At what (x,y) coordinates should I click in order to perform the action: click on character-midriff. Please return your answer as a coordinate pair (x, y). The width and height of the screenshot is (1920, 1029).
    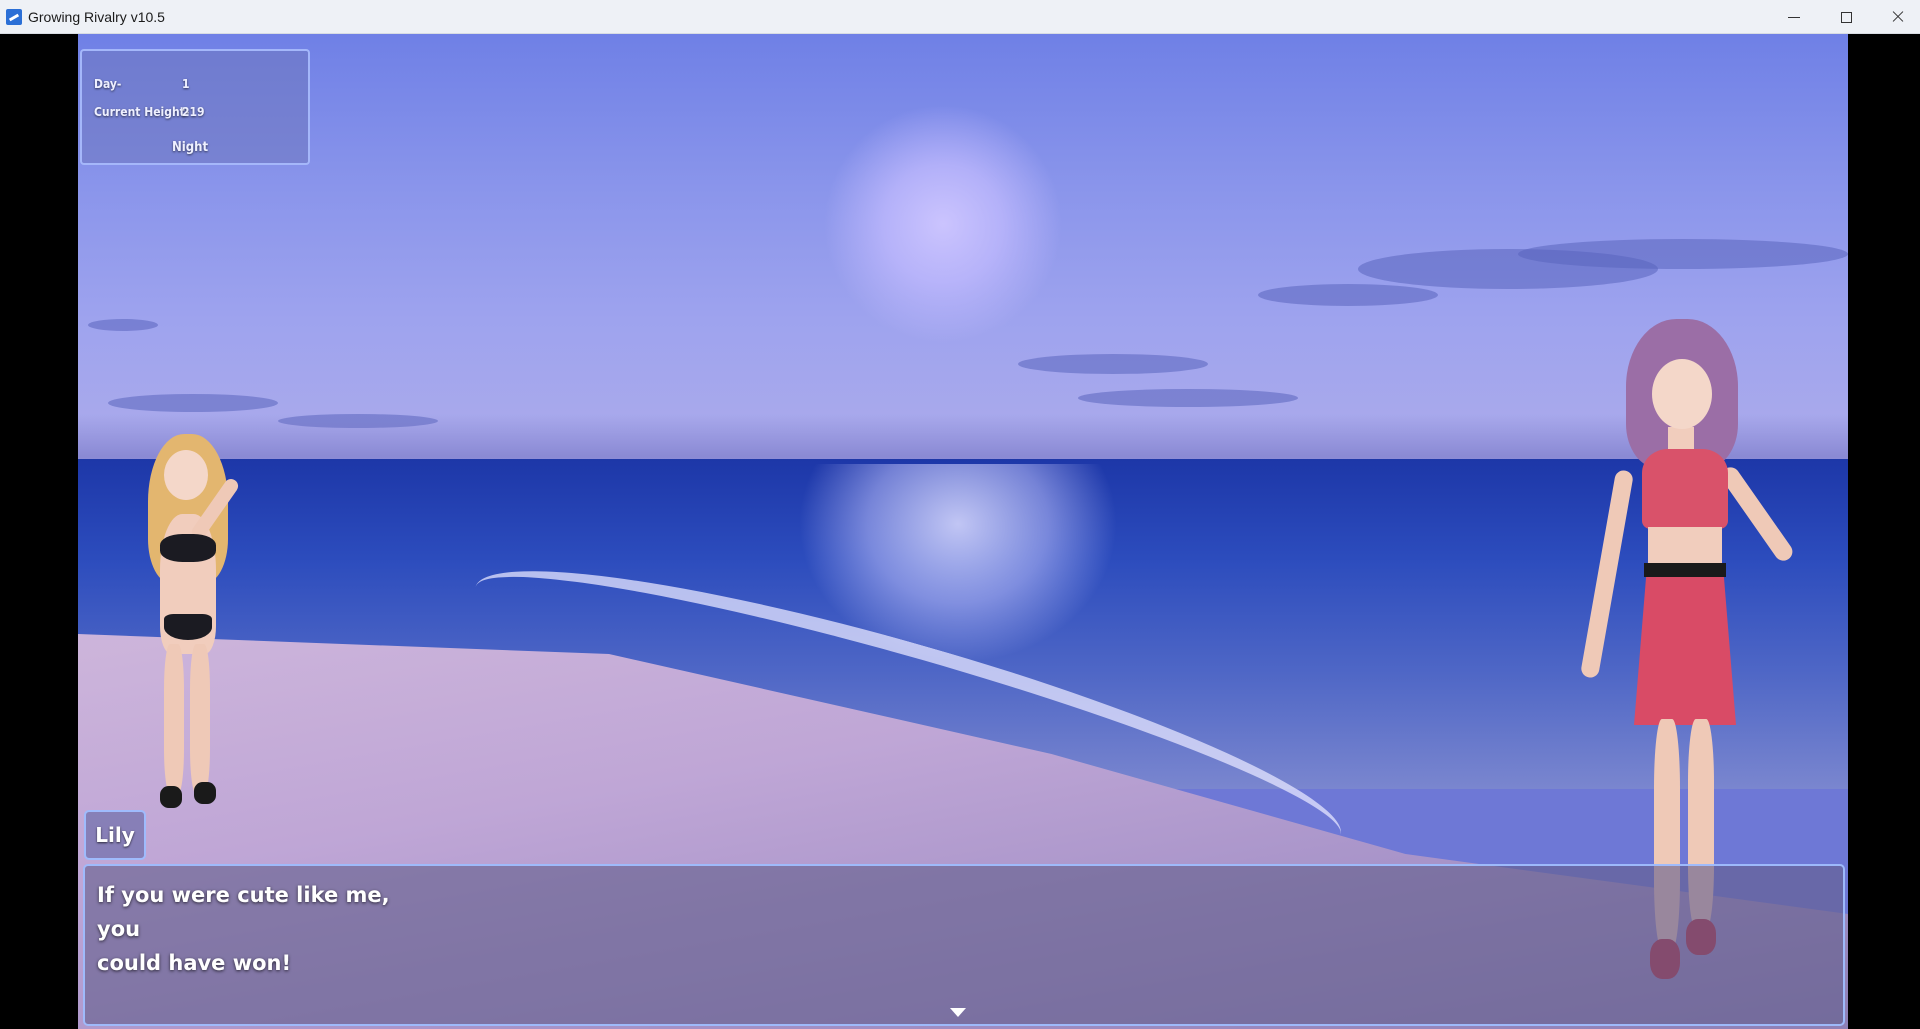
    Looking at the image, I should click on (1685, 547).